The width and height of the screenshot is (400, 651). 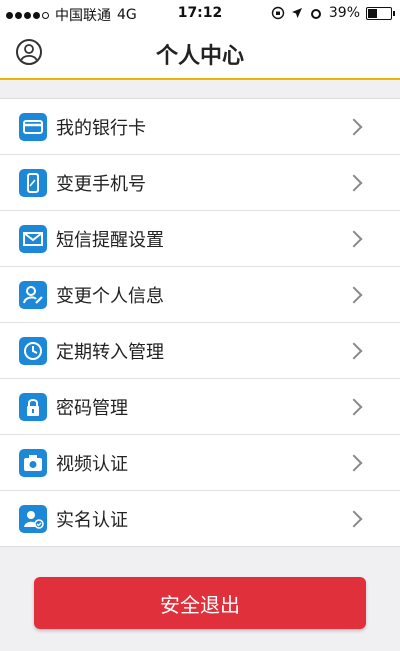 What do you see at coordinates (315, 14) in the screenshot?
I see `alarm-icon` at bounding box center [315, 14].